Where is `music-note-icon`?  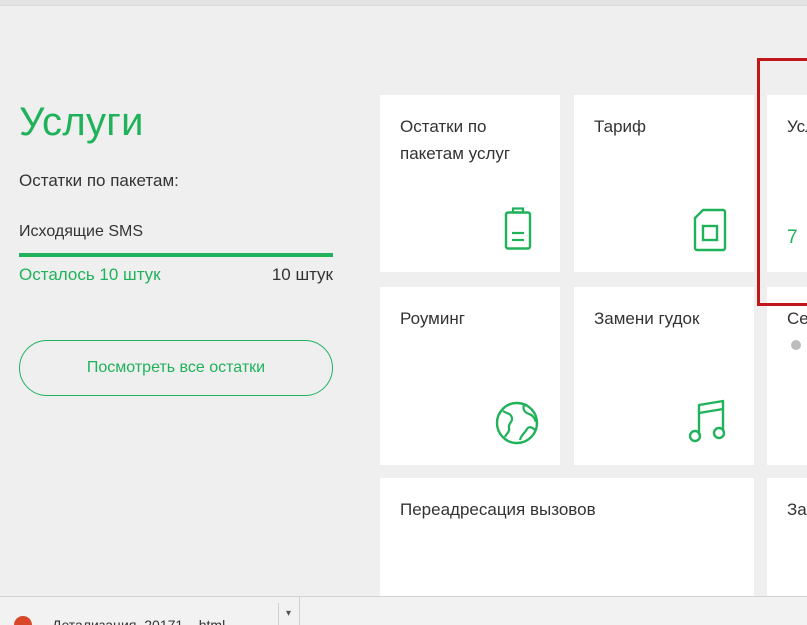
music-note-icon is located at coordinates (709, 422).